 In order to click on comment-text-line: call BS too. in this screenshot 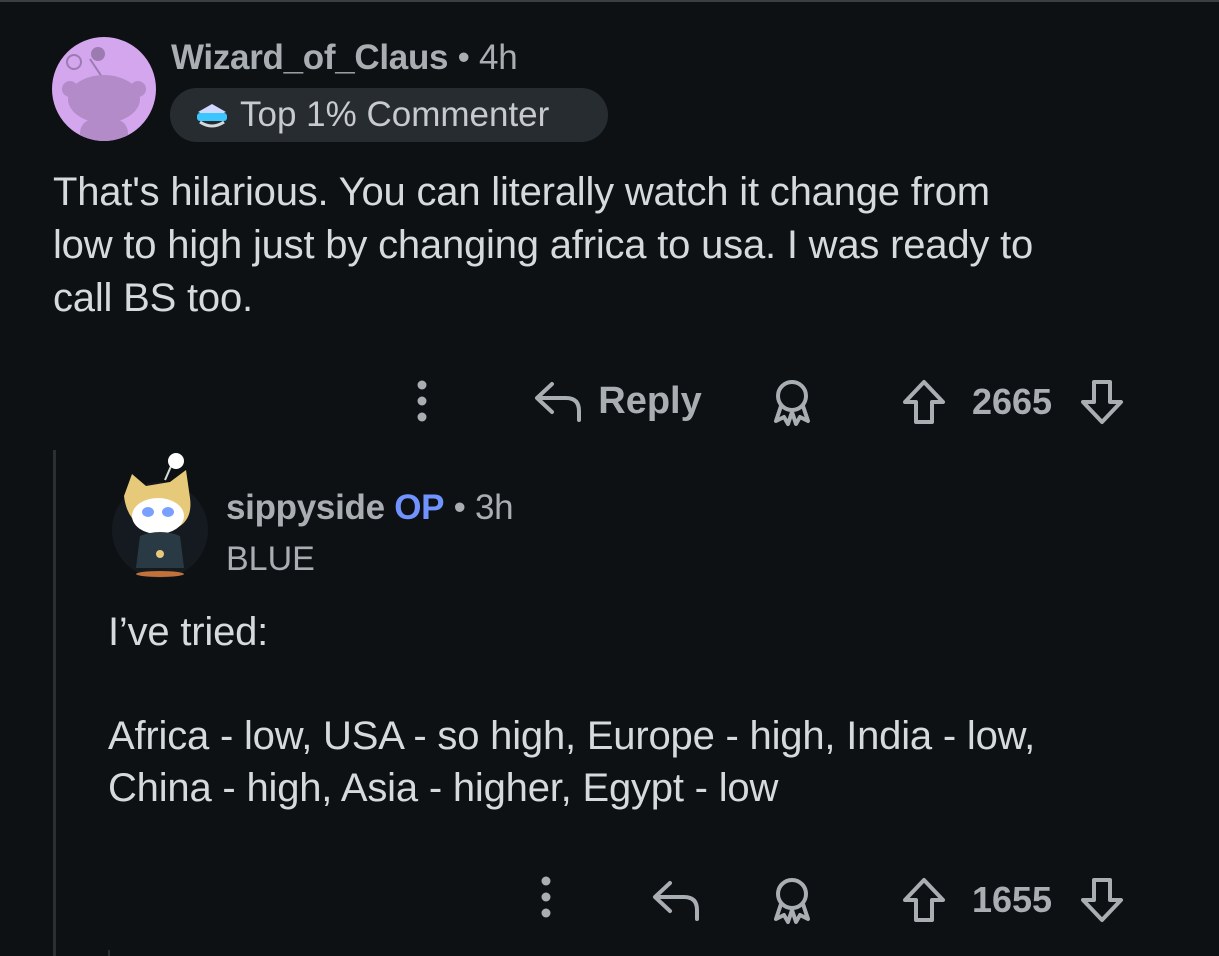, I will do `click(153, 298)`.